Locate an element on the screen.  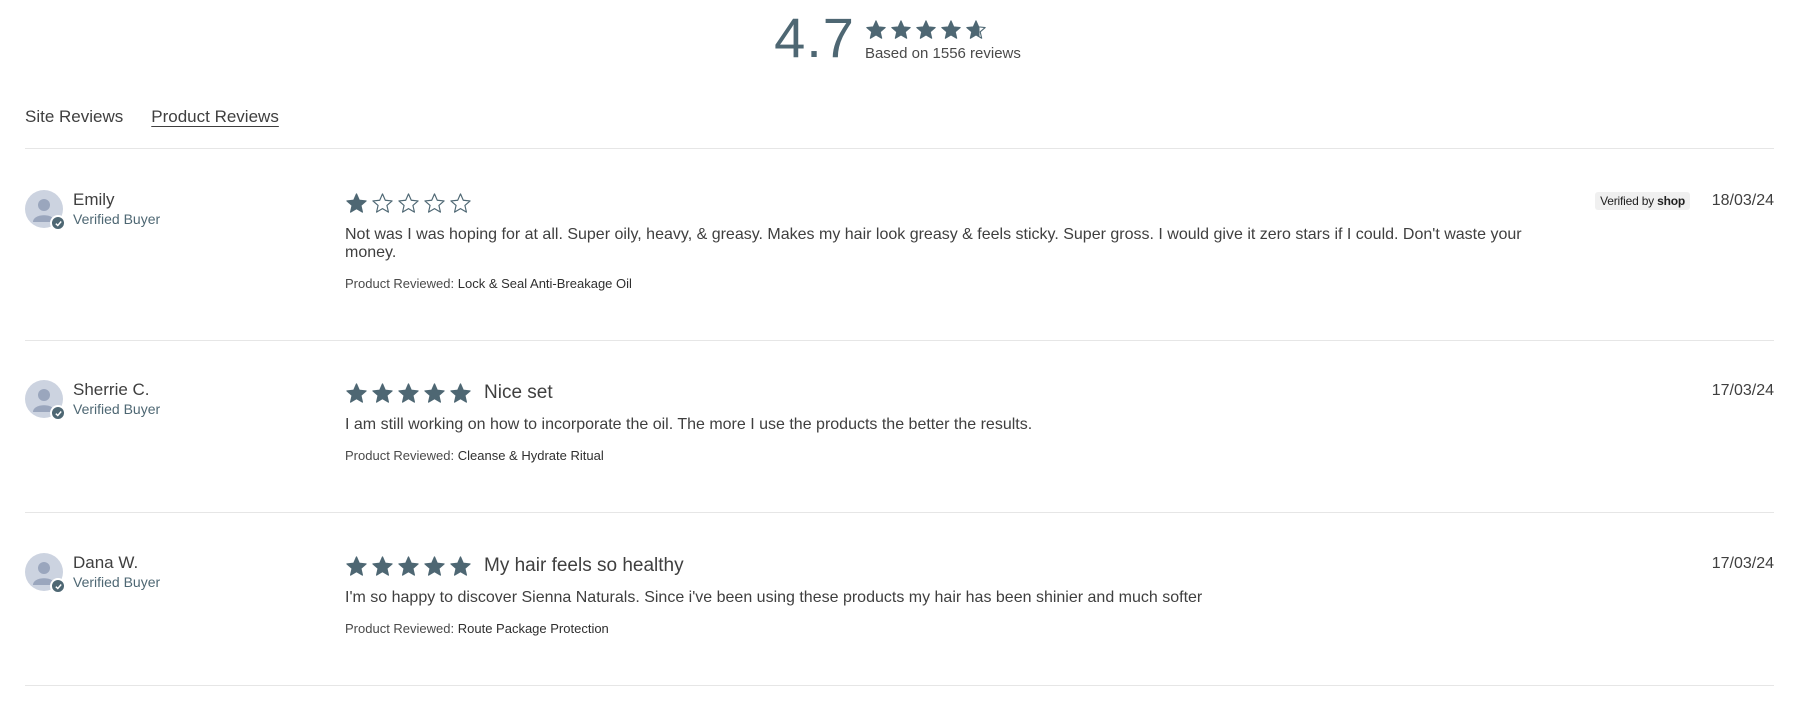
tab-site-reviews: Site Reviews is located at coordinates (74, 118).